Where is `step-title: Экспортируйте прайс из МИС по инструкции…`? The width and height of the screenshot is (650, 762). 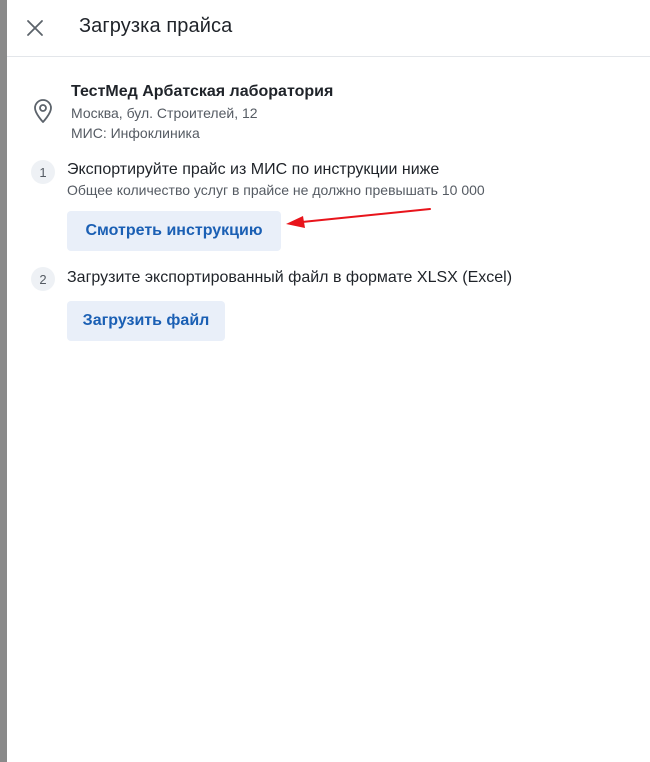
step-title: Экспортируйте прайс из МИС по инструкции… is located at coordinates (253, 169).